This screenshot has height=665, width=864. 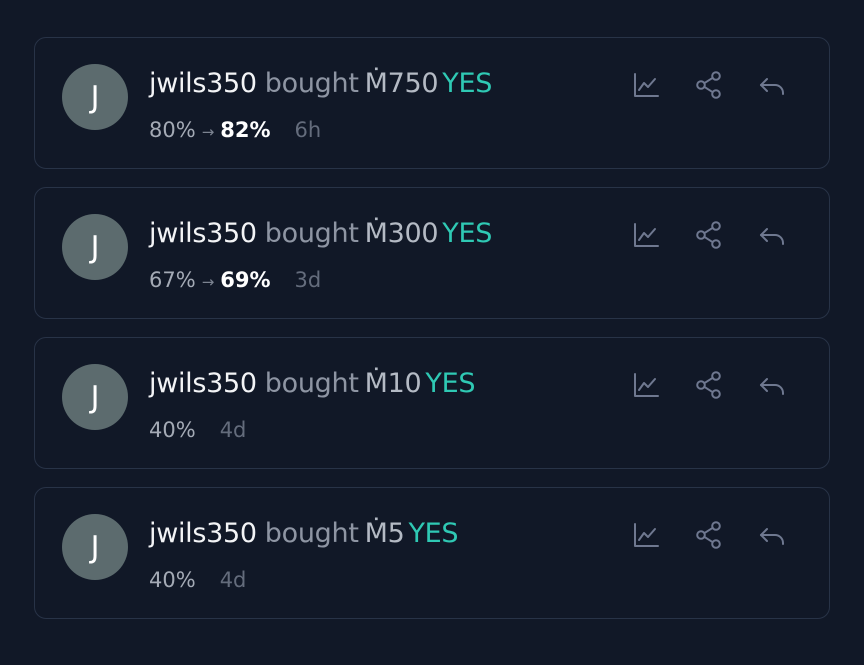 I want to click on prob-before: 67%, so click(x=172, y=280).